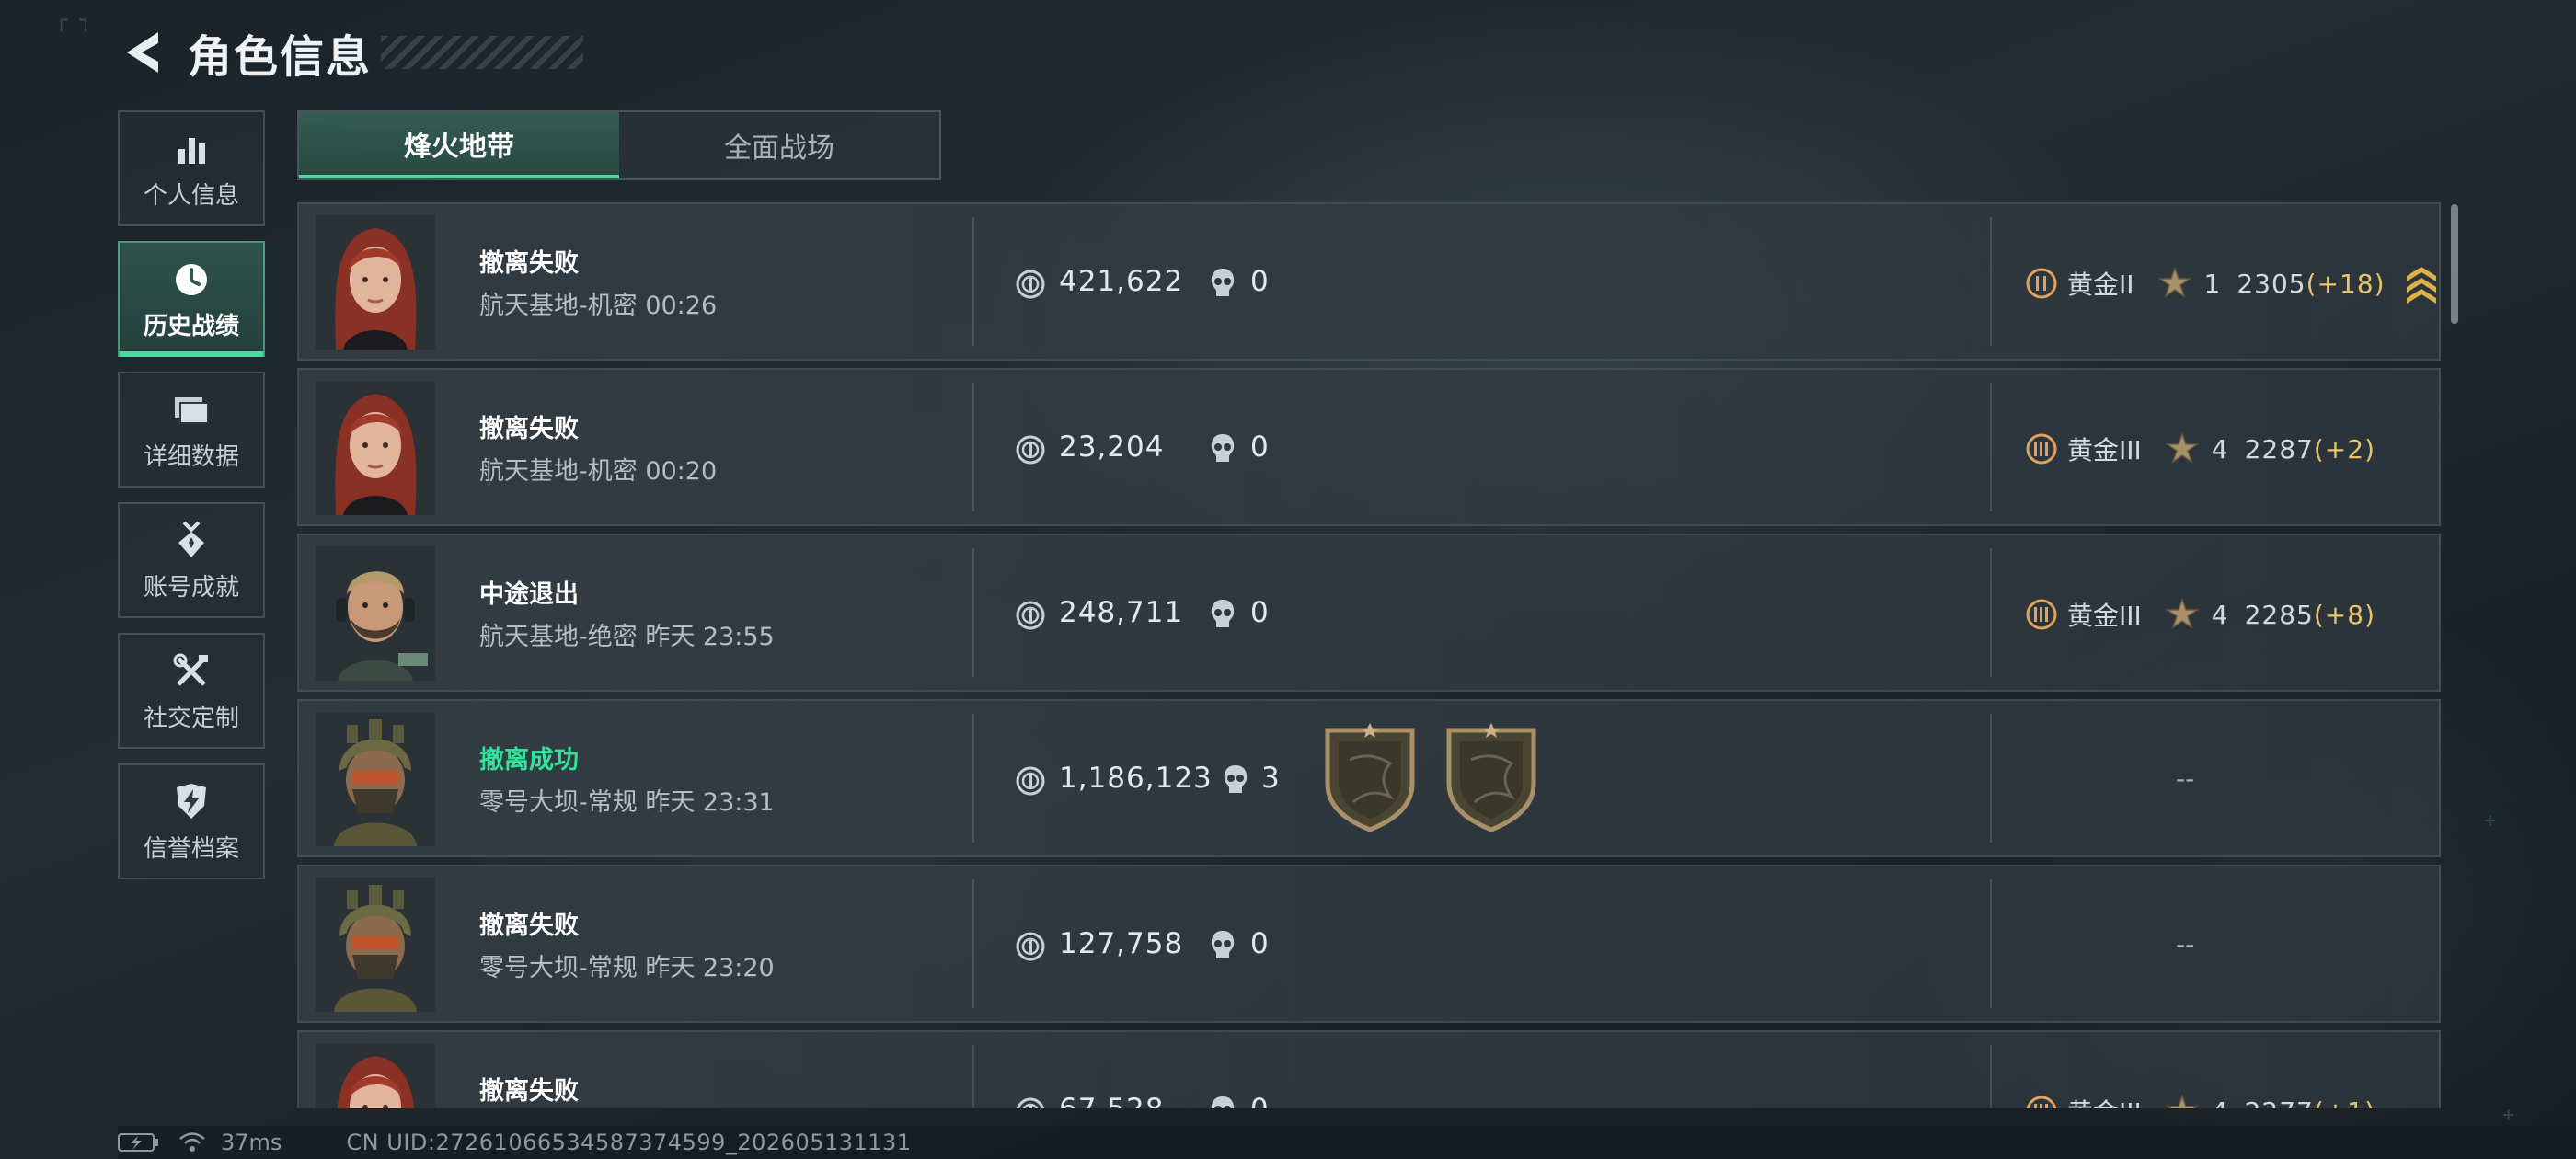  I want to click on sidebar-item-label: 账号成就, so click(191, 587).